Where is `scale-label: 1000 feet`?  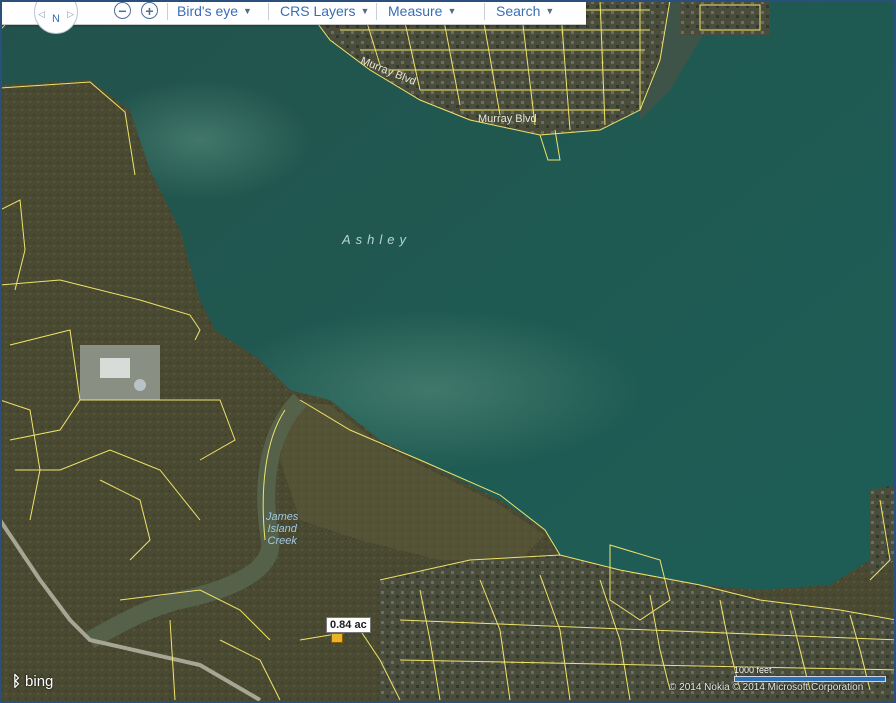 scale-label: 1000 feet is located at coordinates (753, 670).